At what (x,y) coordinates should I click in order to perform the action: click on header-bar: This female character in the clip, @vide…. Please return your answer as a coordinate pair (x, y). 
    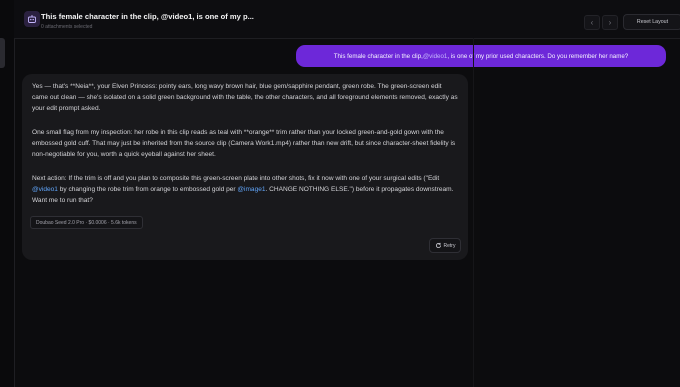
    Looking at the image, I should click on (347, 19).